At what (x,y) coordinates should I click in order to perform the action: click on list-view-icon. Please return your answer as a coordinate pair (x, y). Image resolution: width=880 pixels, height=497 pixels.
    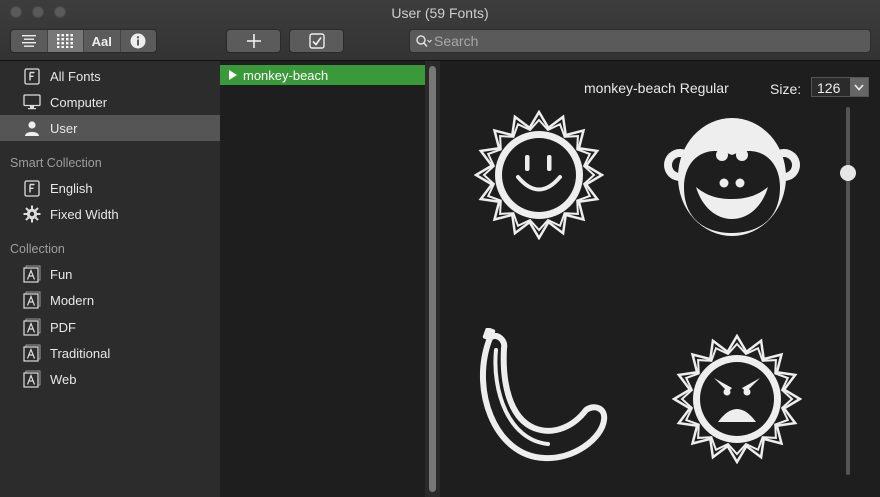
    Looking at the image, I should click on (28, 41).